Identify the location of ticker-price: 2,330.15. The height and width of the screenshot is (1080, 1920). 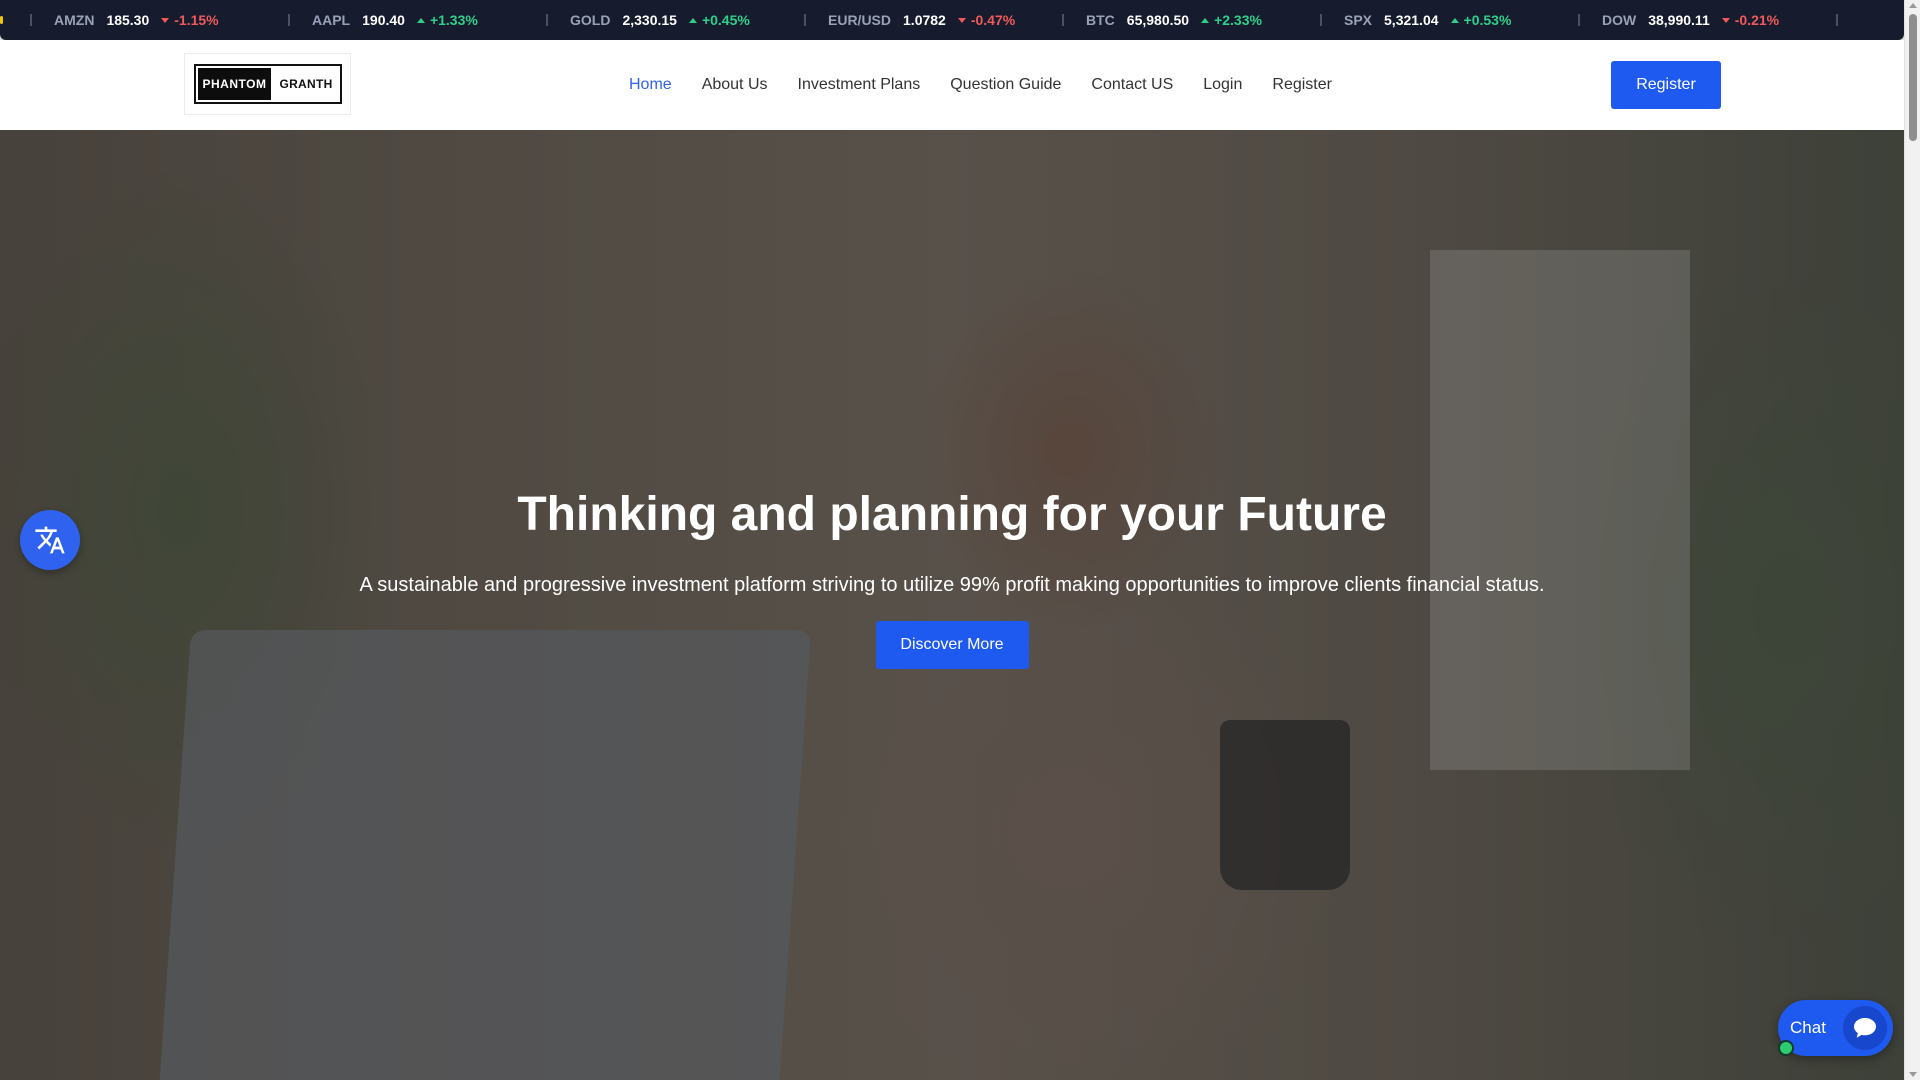
(649, 20).